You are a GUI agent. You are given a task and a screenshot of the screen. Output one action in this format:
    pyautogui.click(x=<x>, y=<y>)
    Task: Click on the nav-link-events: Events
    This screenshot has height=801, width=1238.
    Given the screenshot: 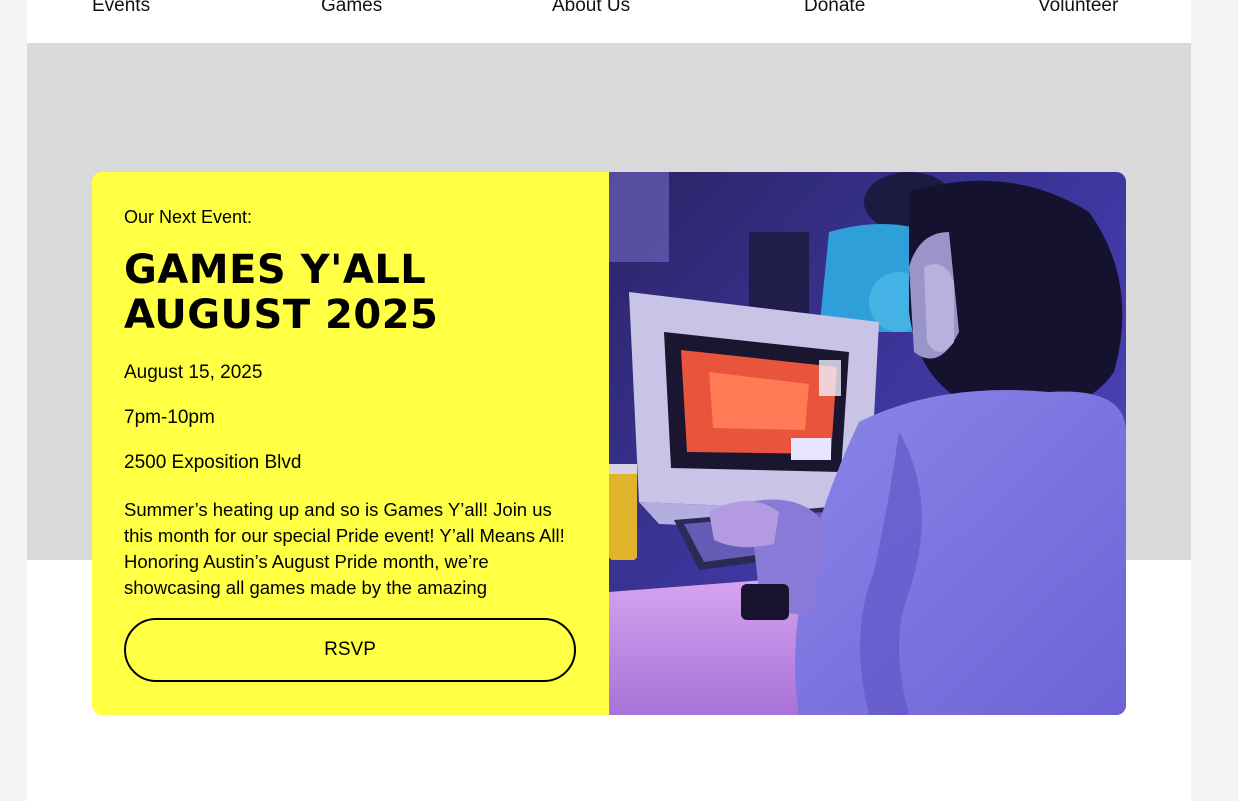 What is the action you would take?
    pyautogui.click(x=121, y=8)
    